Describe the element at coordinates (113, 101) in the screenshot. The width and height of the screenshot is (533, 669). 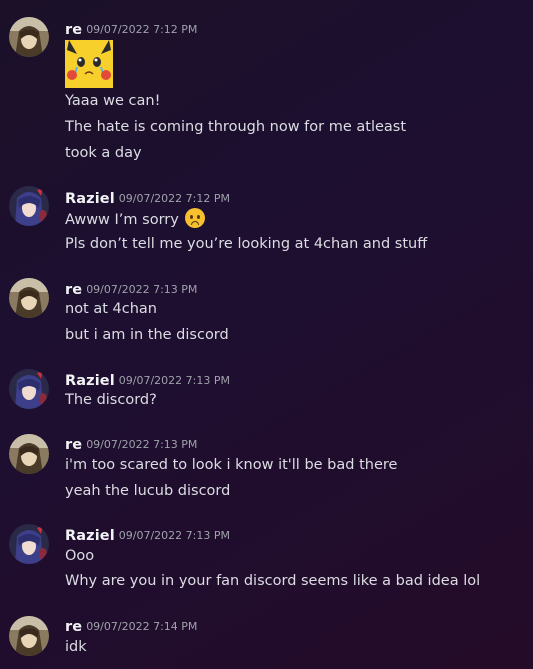
I see `message-text: Yaaa we can!` at that location.